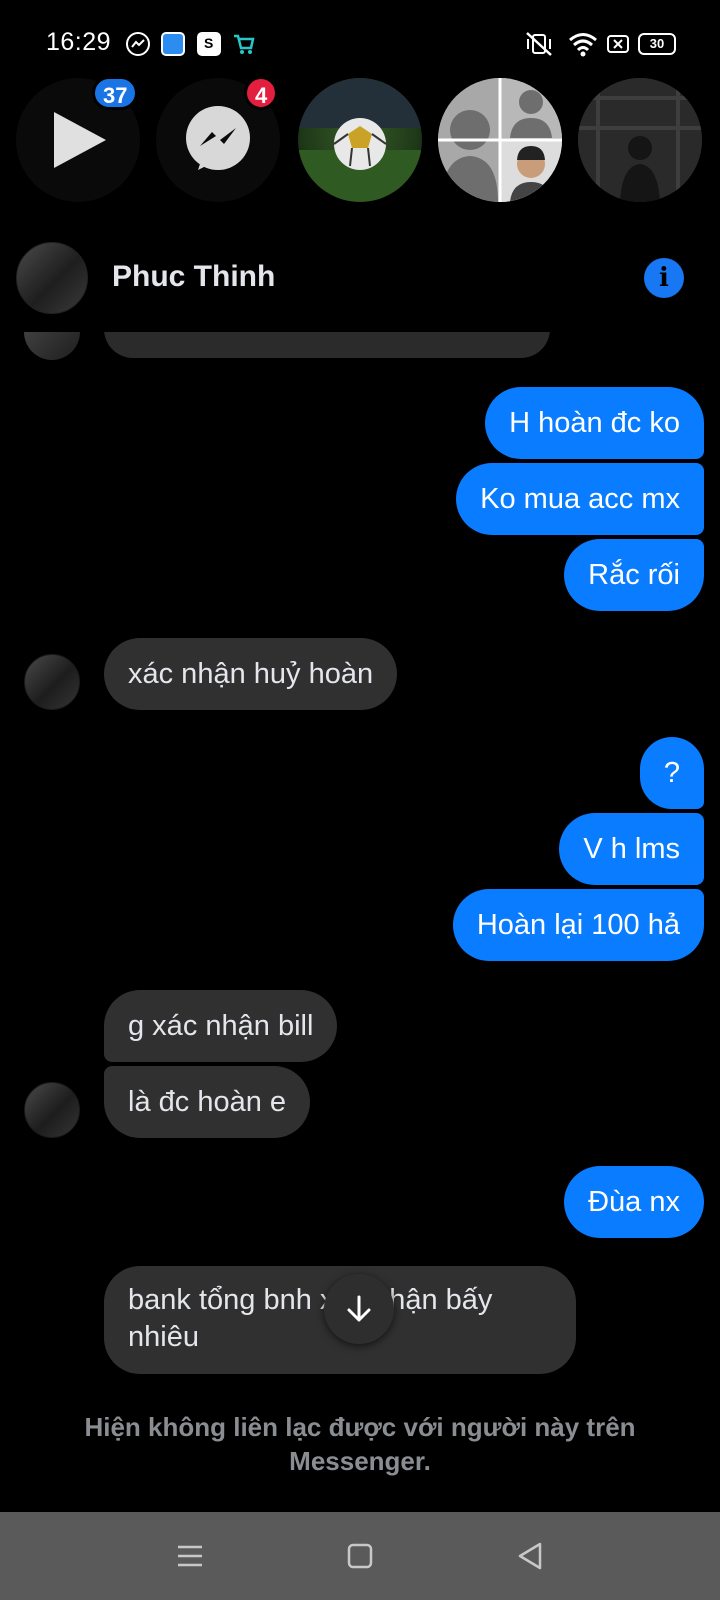 The image size is (720, 1600). What do you see at coordinates (578, 925) in the screenshot?
I see `message-bubble-outgoing: Hoàn lại 100 hả` at bounding box center [578, 925].